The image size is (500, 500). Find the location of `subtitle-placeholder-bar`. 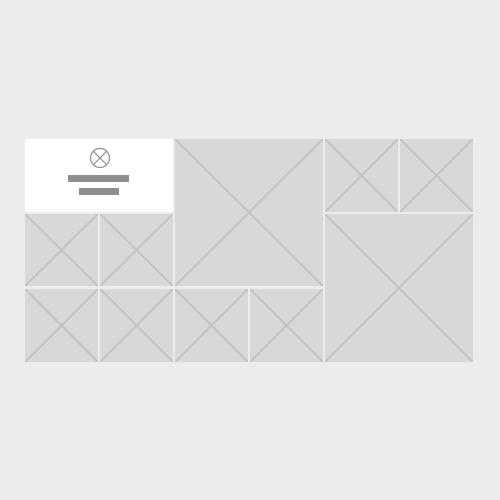

subtitle-placeholder-bar is located at coordinates (99, 191).